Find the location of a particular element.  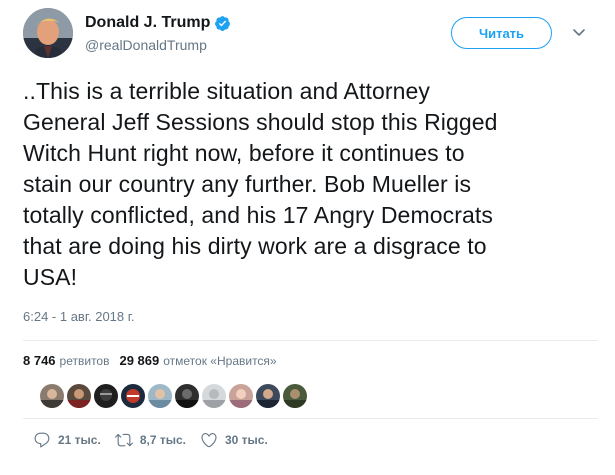

display-name: Donald J. Trump is located at coordinates (147, 23).